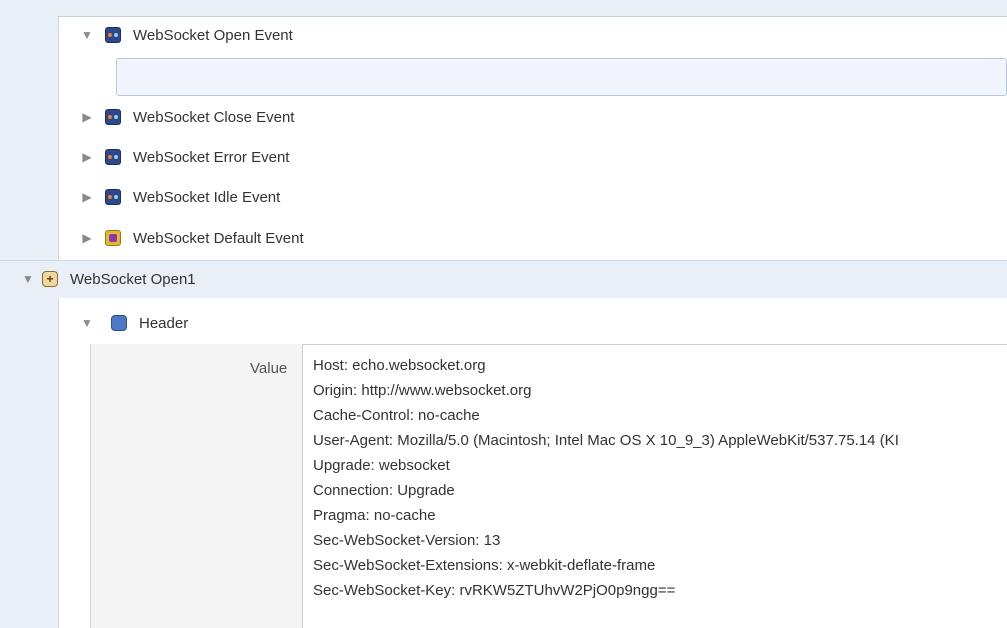 The height and width of the screenshot is (628, 1007). I want to click on tree-item-default-event: ▶ WebSocket Default Event, so click(191, 238).